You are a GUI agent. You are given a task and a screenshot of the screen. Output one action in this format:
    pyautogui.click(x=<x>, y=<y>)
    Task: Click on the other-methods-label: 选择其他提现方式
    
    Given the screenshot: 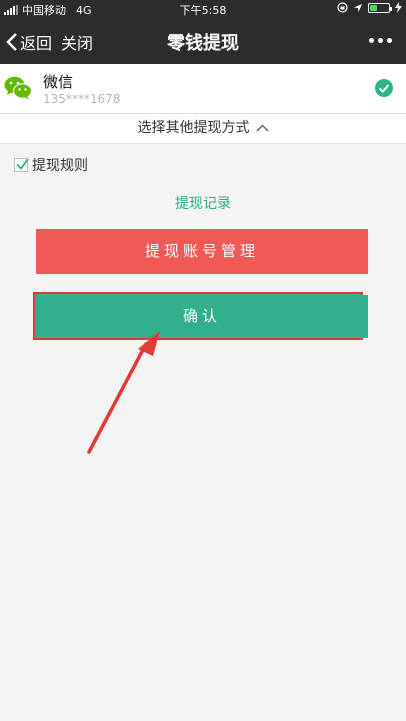 What is the action you would take?
    pyautogui.click(x=193, y=128)
    